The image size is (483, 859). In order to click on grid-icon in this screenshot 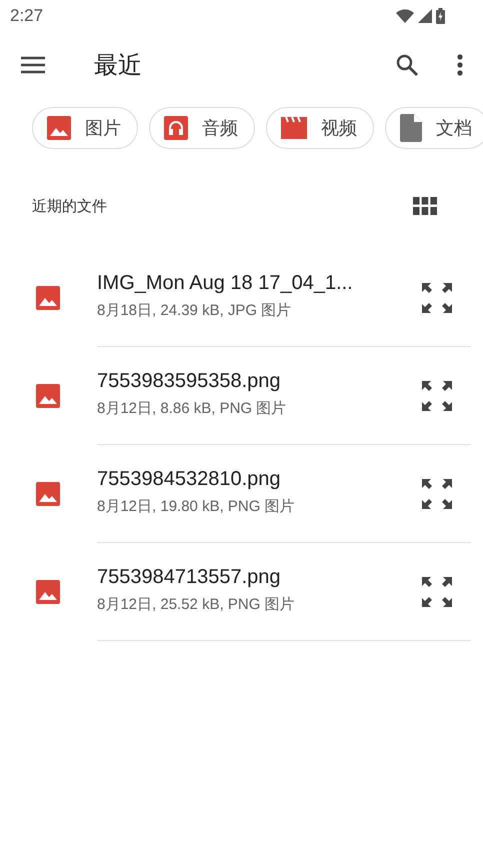, I will do `click(425, 206)`.